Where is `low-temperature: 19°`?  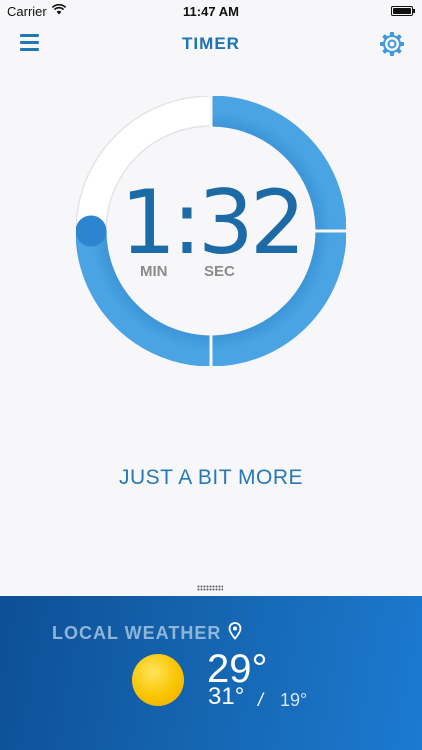
low-temperature: 19° is located at coordinates (294, 700).